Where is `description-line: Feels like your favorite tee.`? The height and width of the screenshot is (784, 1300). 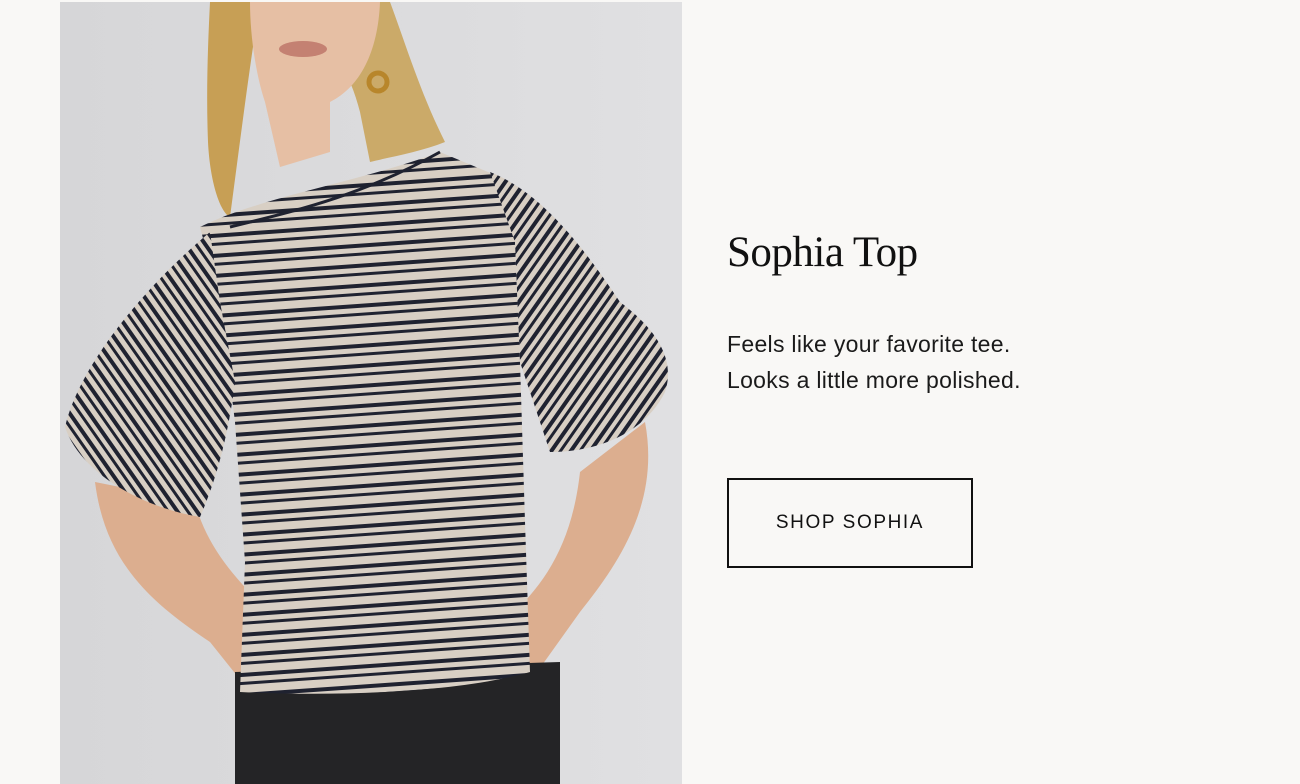
description-line: Feels like your favorite tee. is located at coordinates (869, 344).